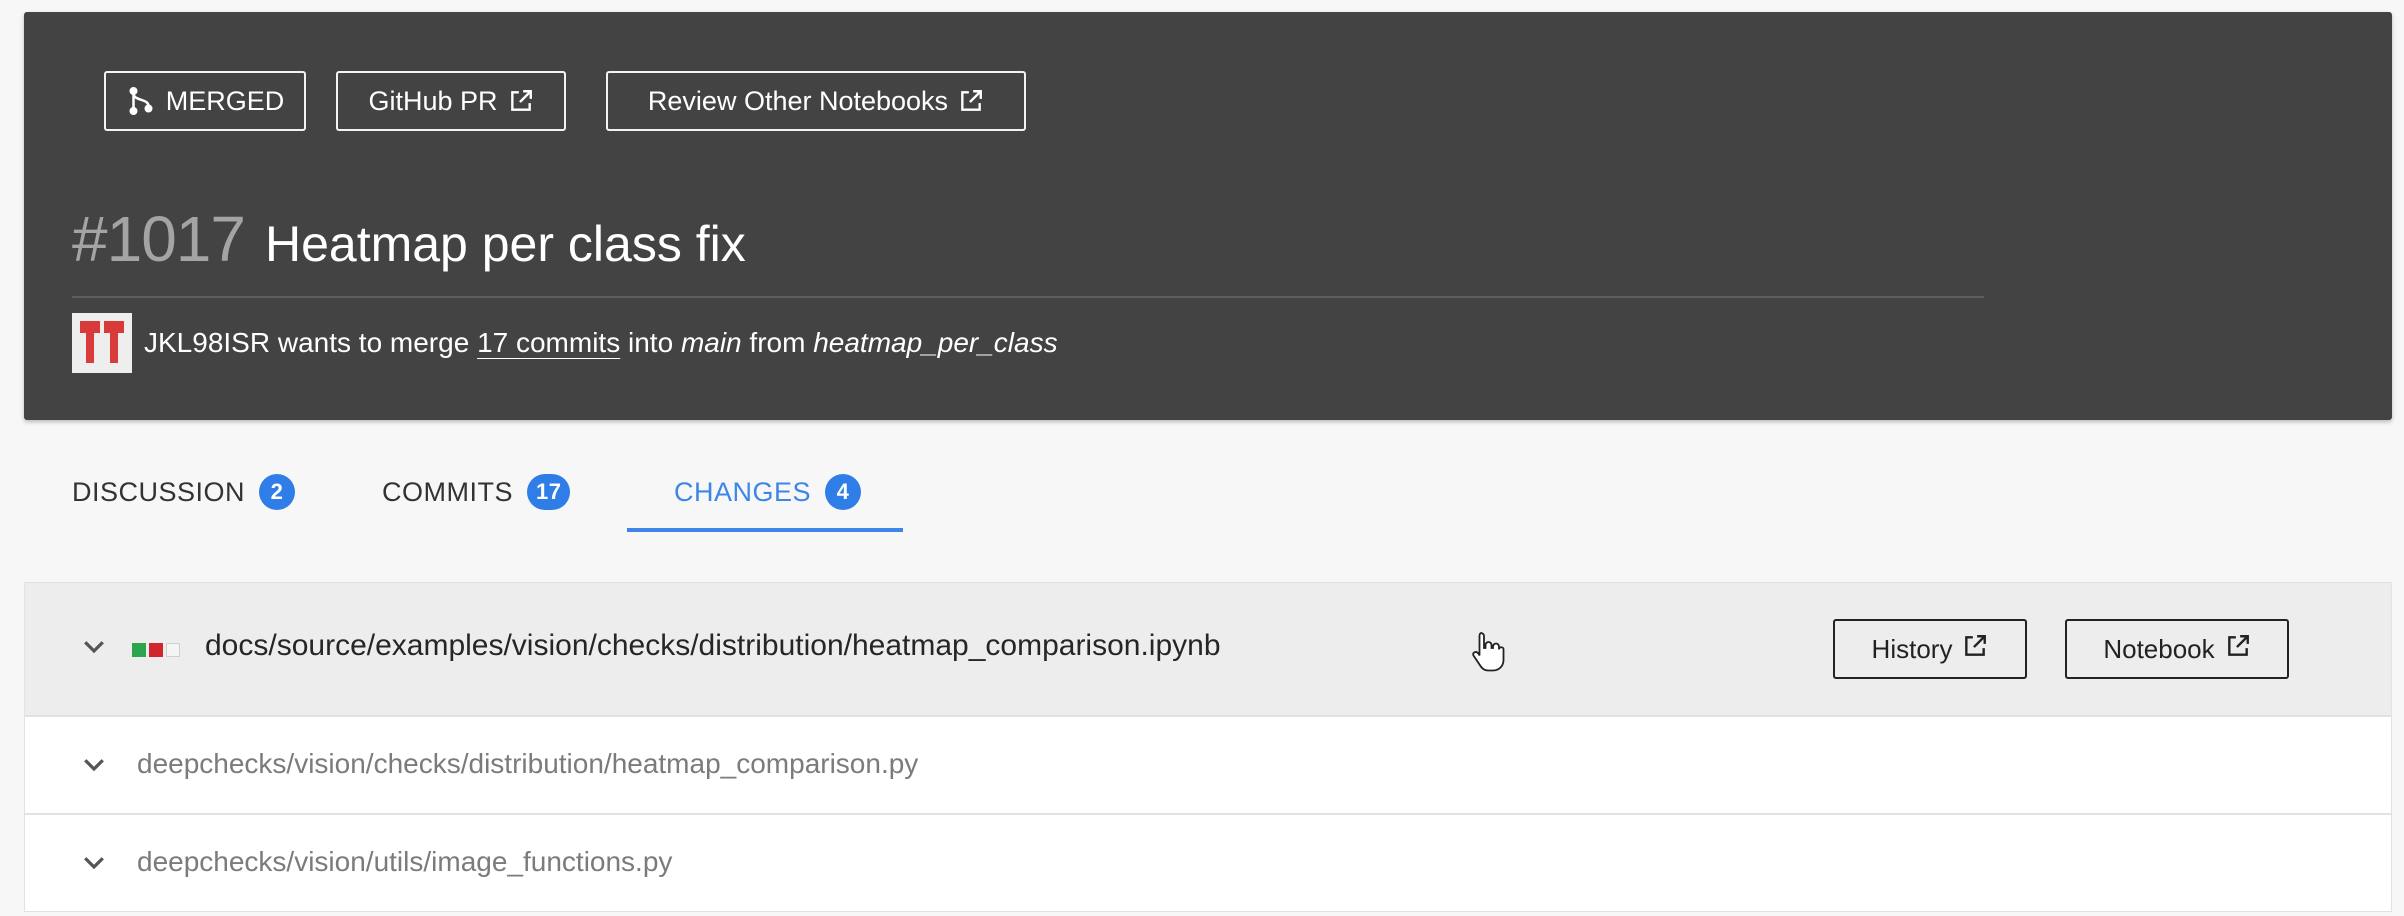 This screenshot has width=2404, height=916. I want to click on github-pr-button: GitHub PR, so click(451, 101).